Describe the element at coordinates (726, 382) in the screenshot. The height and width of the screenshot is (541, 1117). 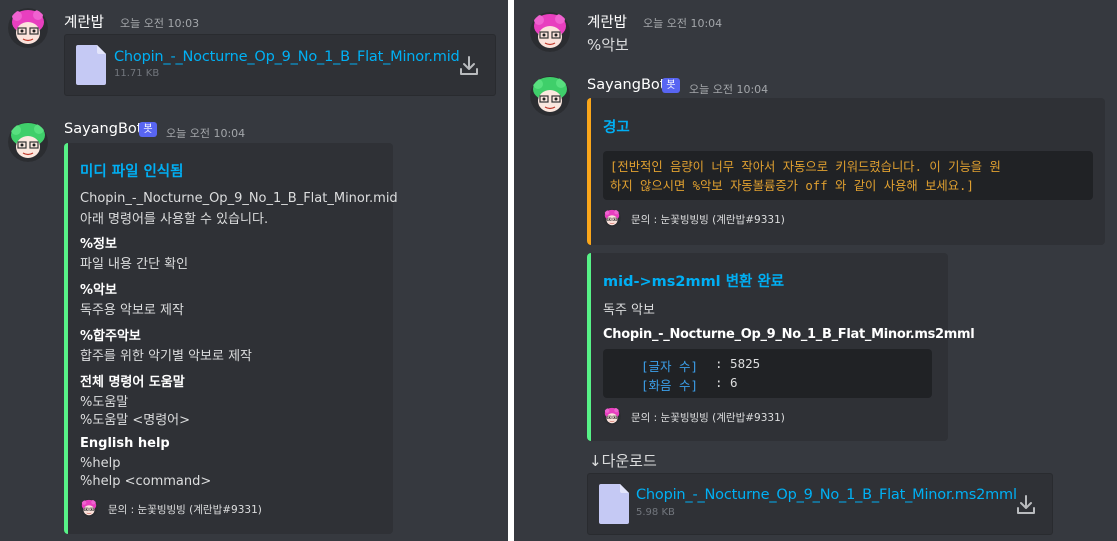
I see `code-value: : 6` at that location.